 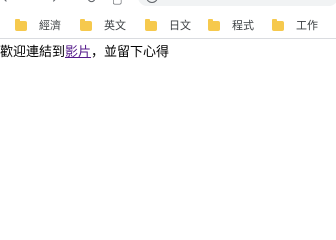 I want to click on intro-text: 歡迎連結到, so click(x=33, y=52).